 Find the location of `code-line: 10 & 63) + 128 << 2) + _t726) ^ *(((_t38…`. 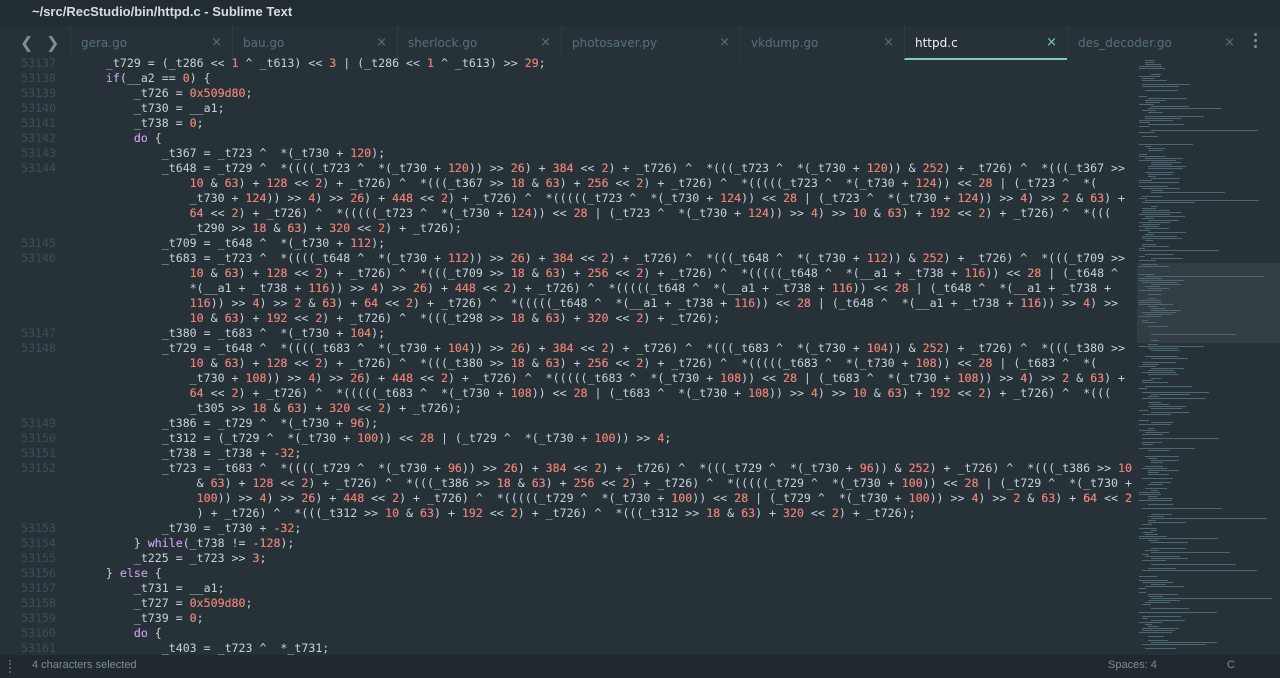

code-line: 10 & 63) + 128 << 2) + _t726) ^ *(((_t38… is located at coordinates (567, 363).